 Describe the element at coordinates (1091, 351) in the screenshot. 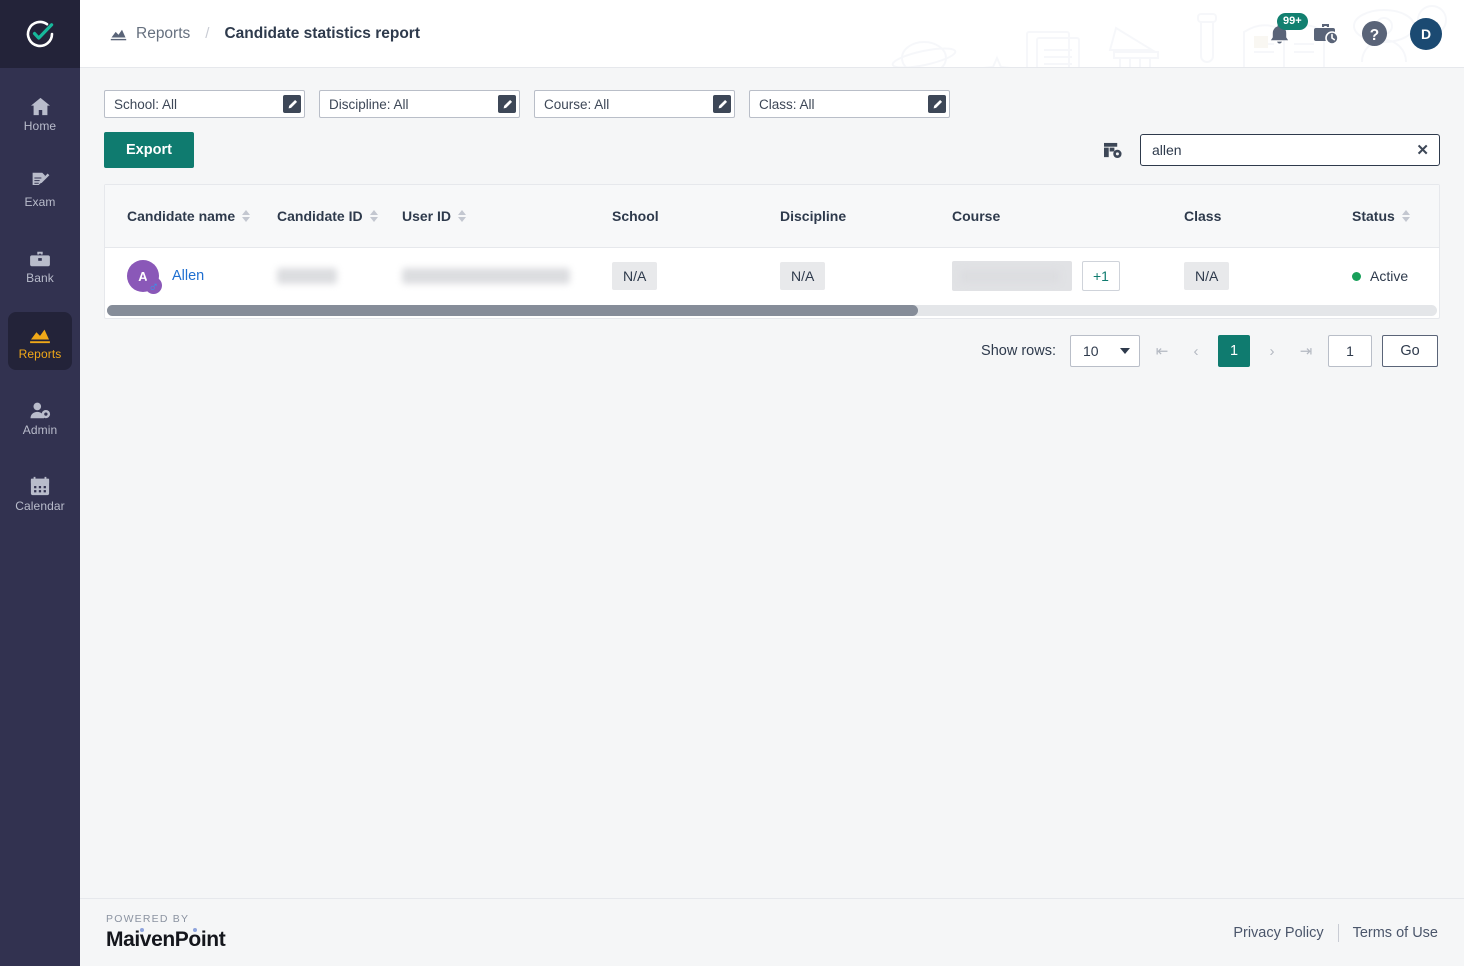

I see `rows-per-page-value: 10` at that location.